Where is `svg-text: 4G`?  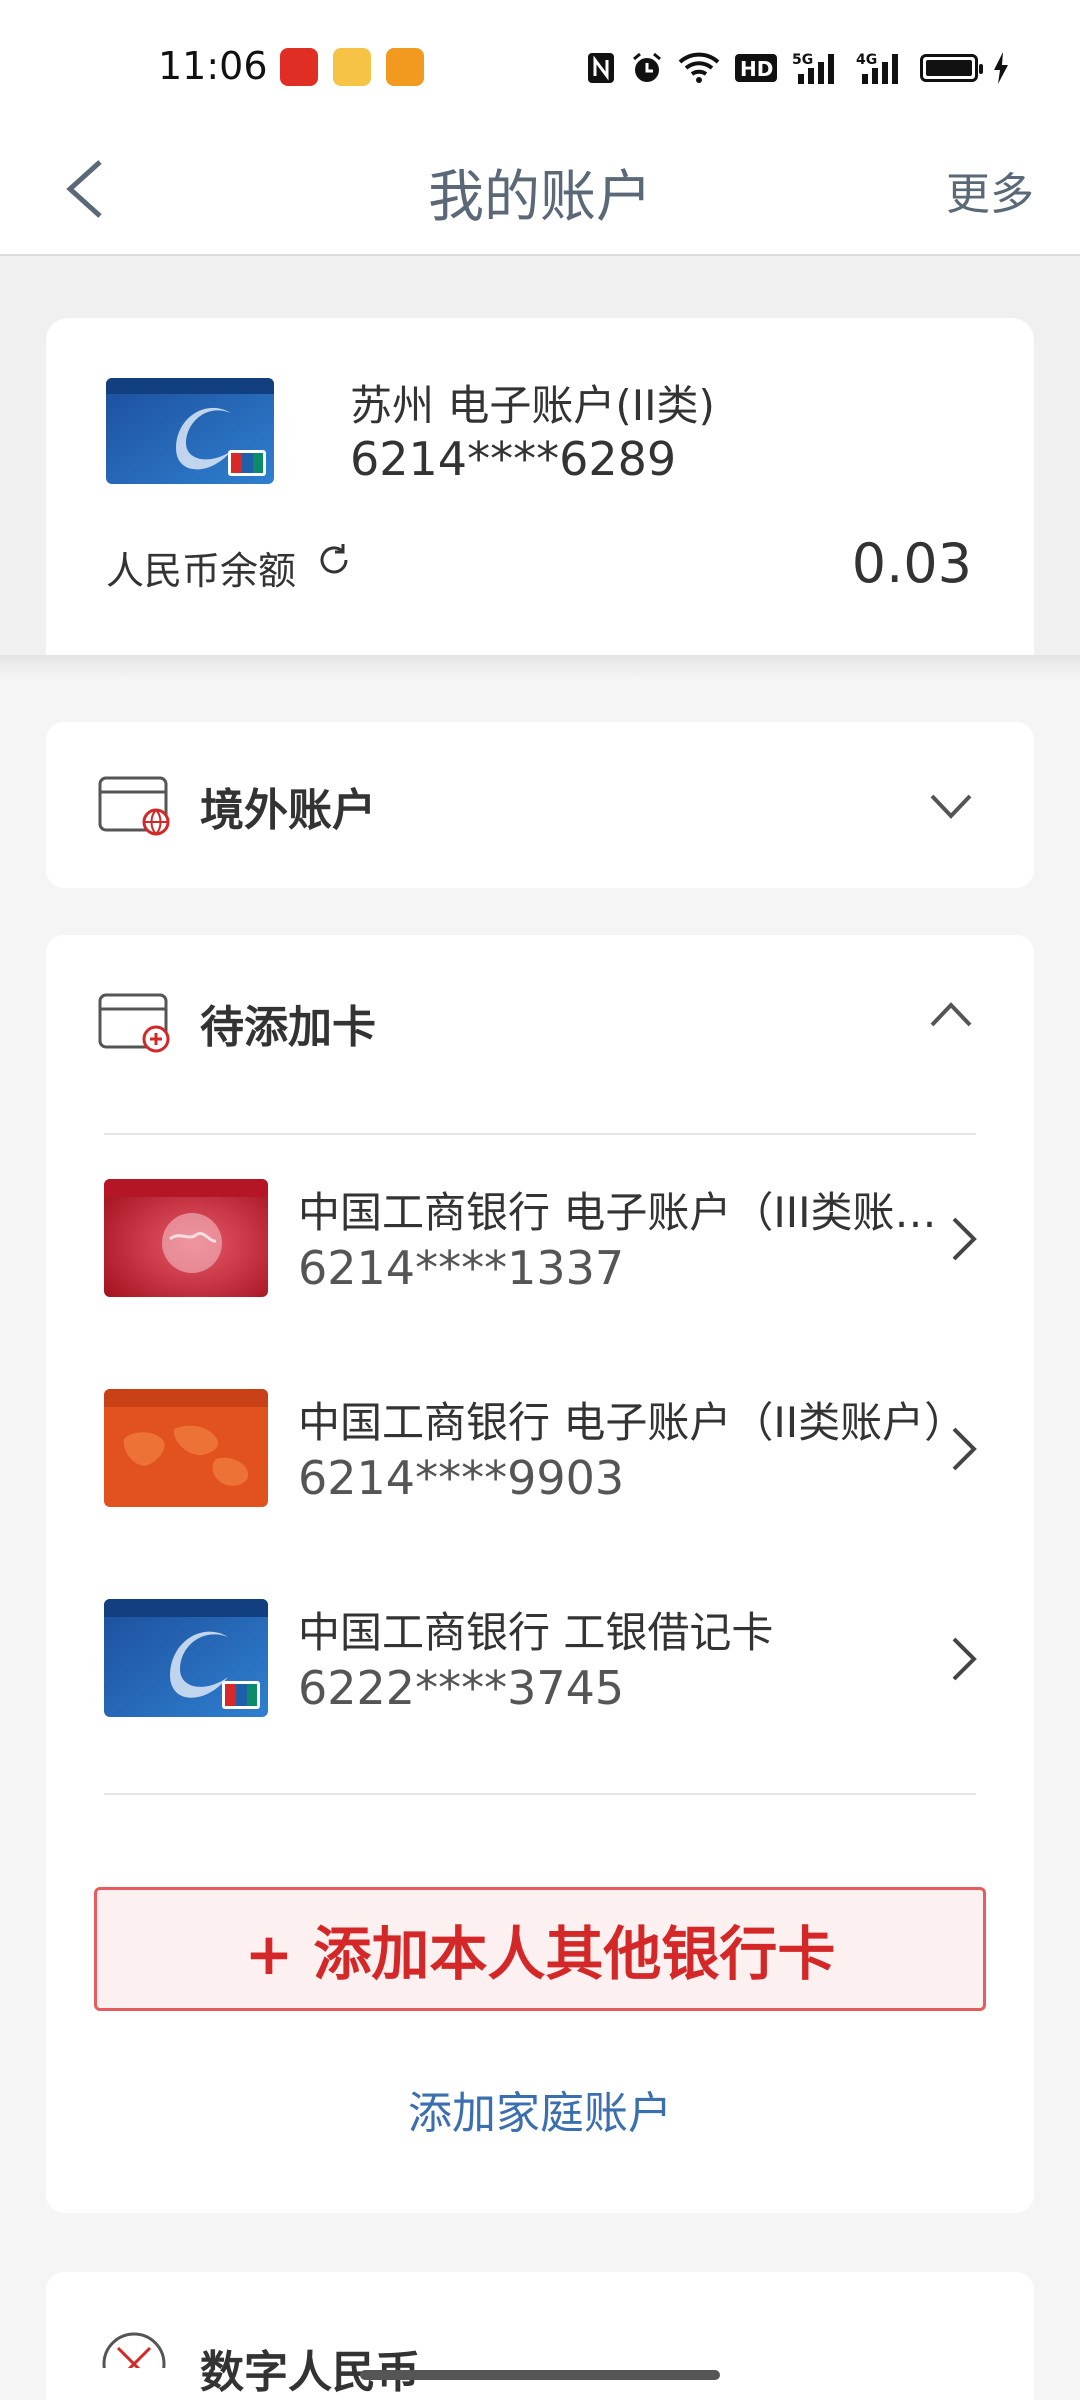
svg-text: 4G is located at coordinates (866, 60).